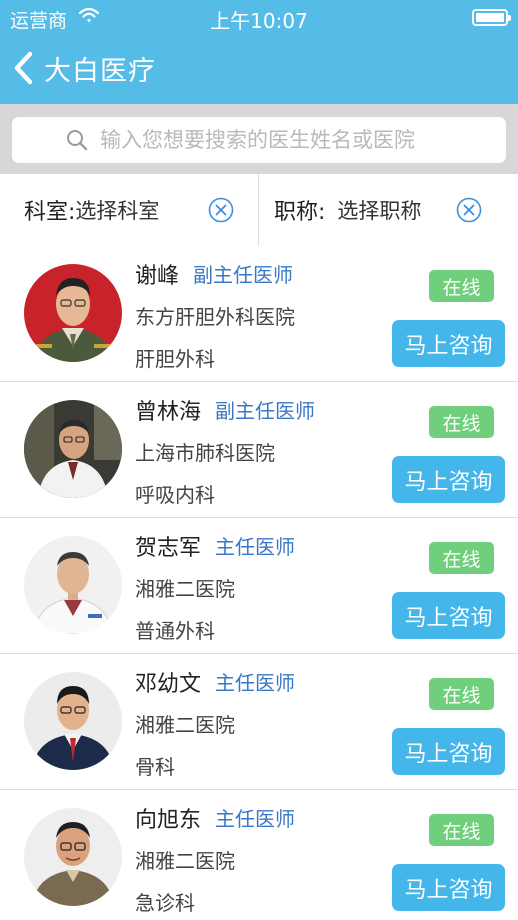 The width and height of the screenshot is (518, 920). Describe the element at coordinates (259, 722) in the screenshot. I see `doctor-list-item: 邓幼文 主任医师 湘雅二医院 骨科 在线 马上咨询` at that location.